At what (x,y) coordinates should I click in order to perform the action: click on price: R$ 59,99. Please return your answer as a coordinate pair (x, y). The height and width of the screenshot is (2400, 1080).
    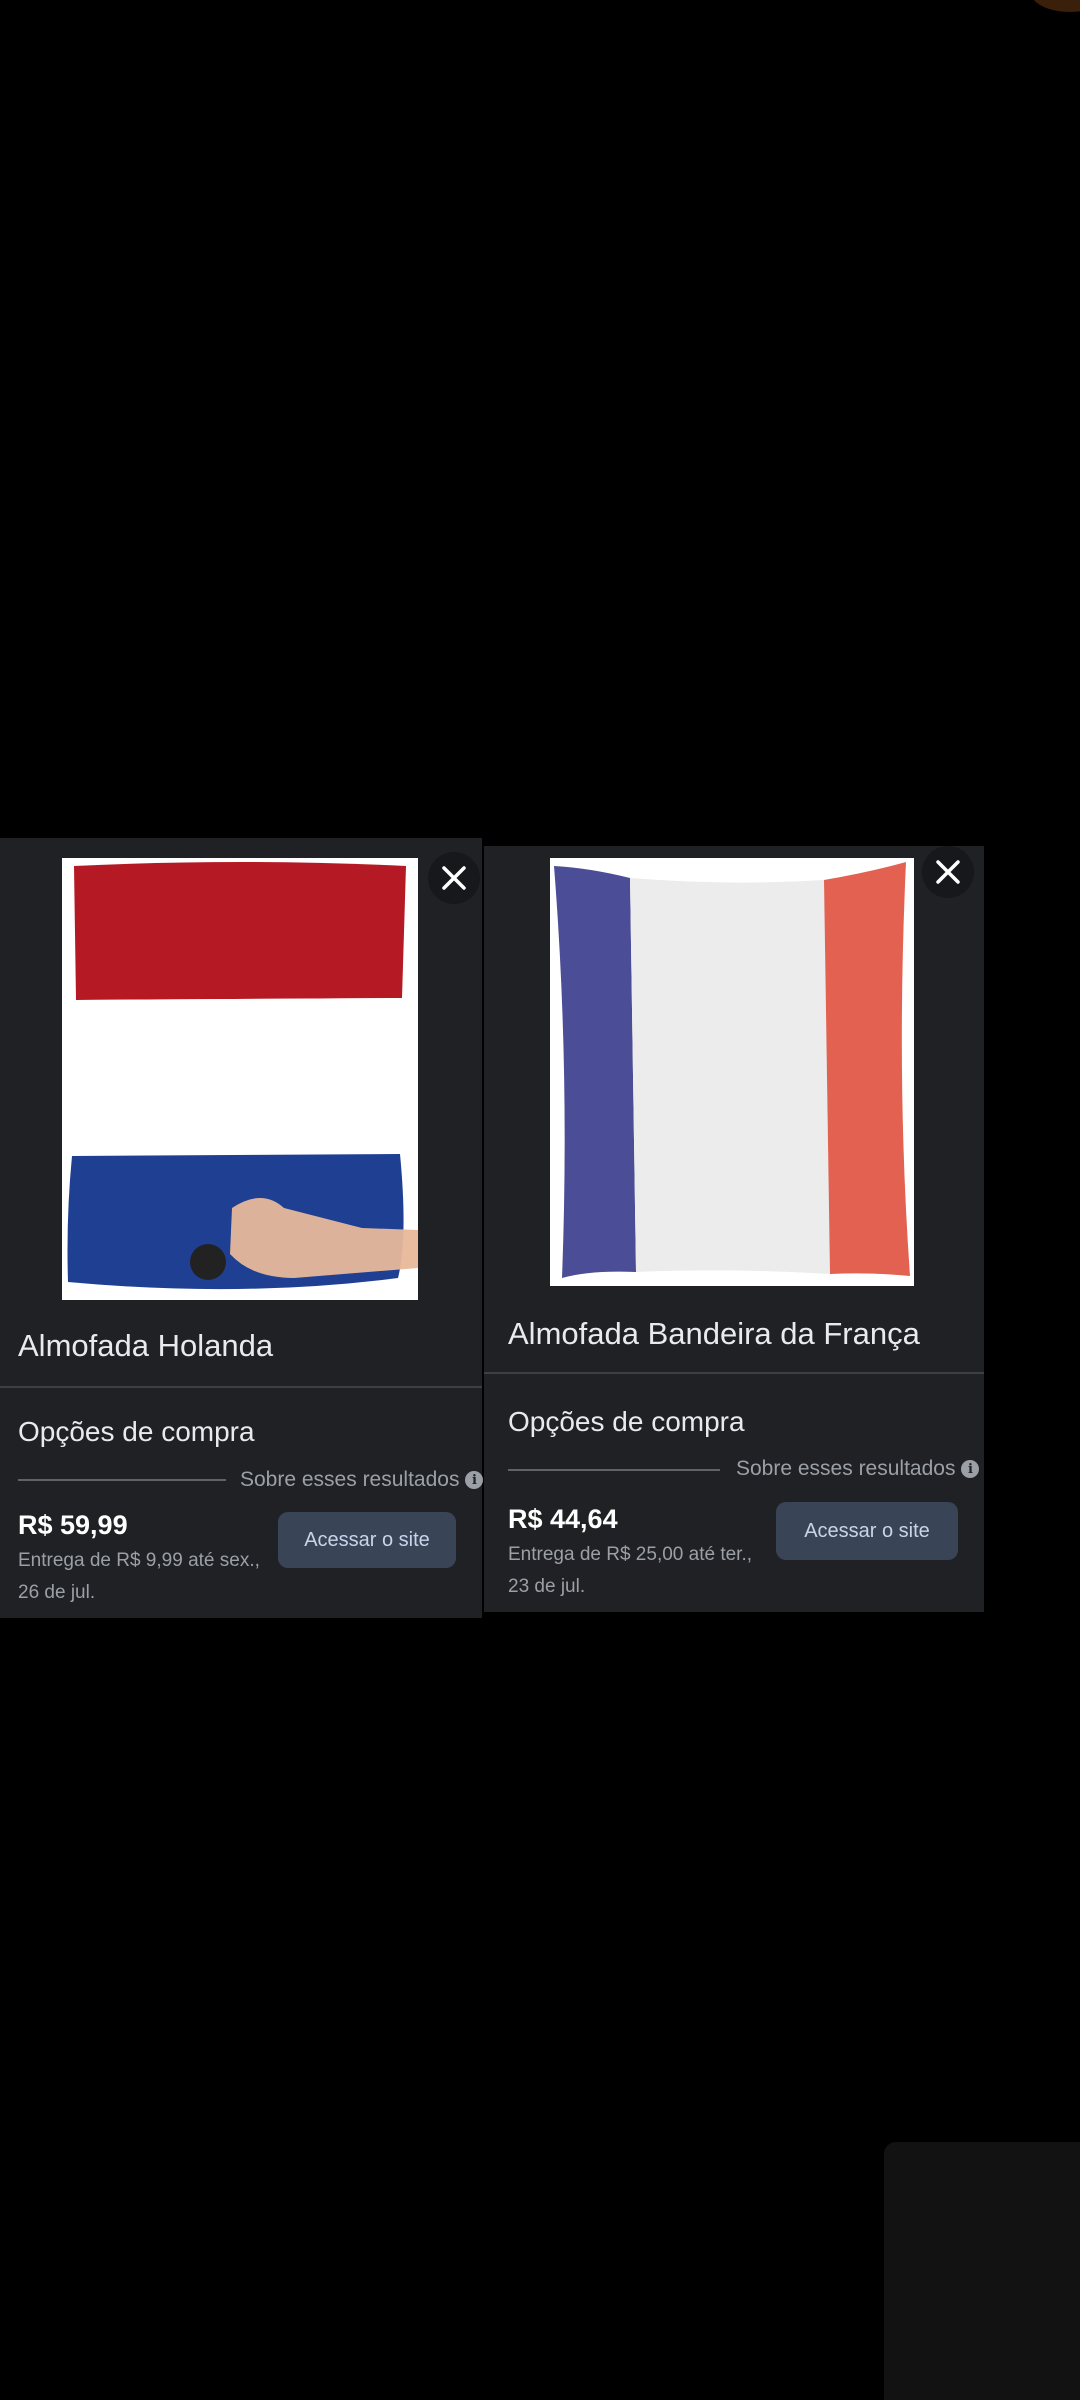
    Looking at the image, I should click on (73, 1525).